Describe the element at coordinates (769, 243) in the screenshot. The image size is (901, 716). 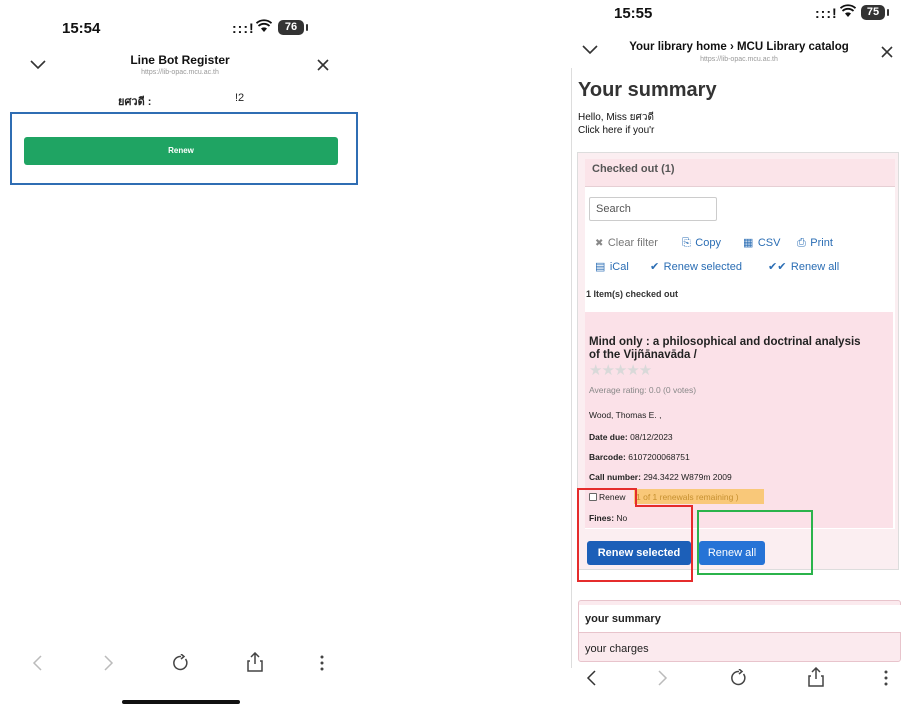
I see `csv-label: CSV` at that location.